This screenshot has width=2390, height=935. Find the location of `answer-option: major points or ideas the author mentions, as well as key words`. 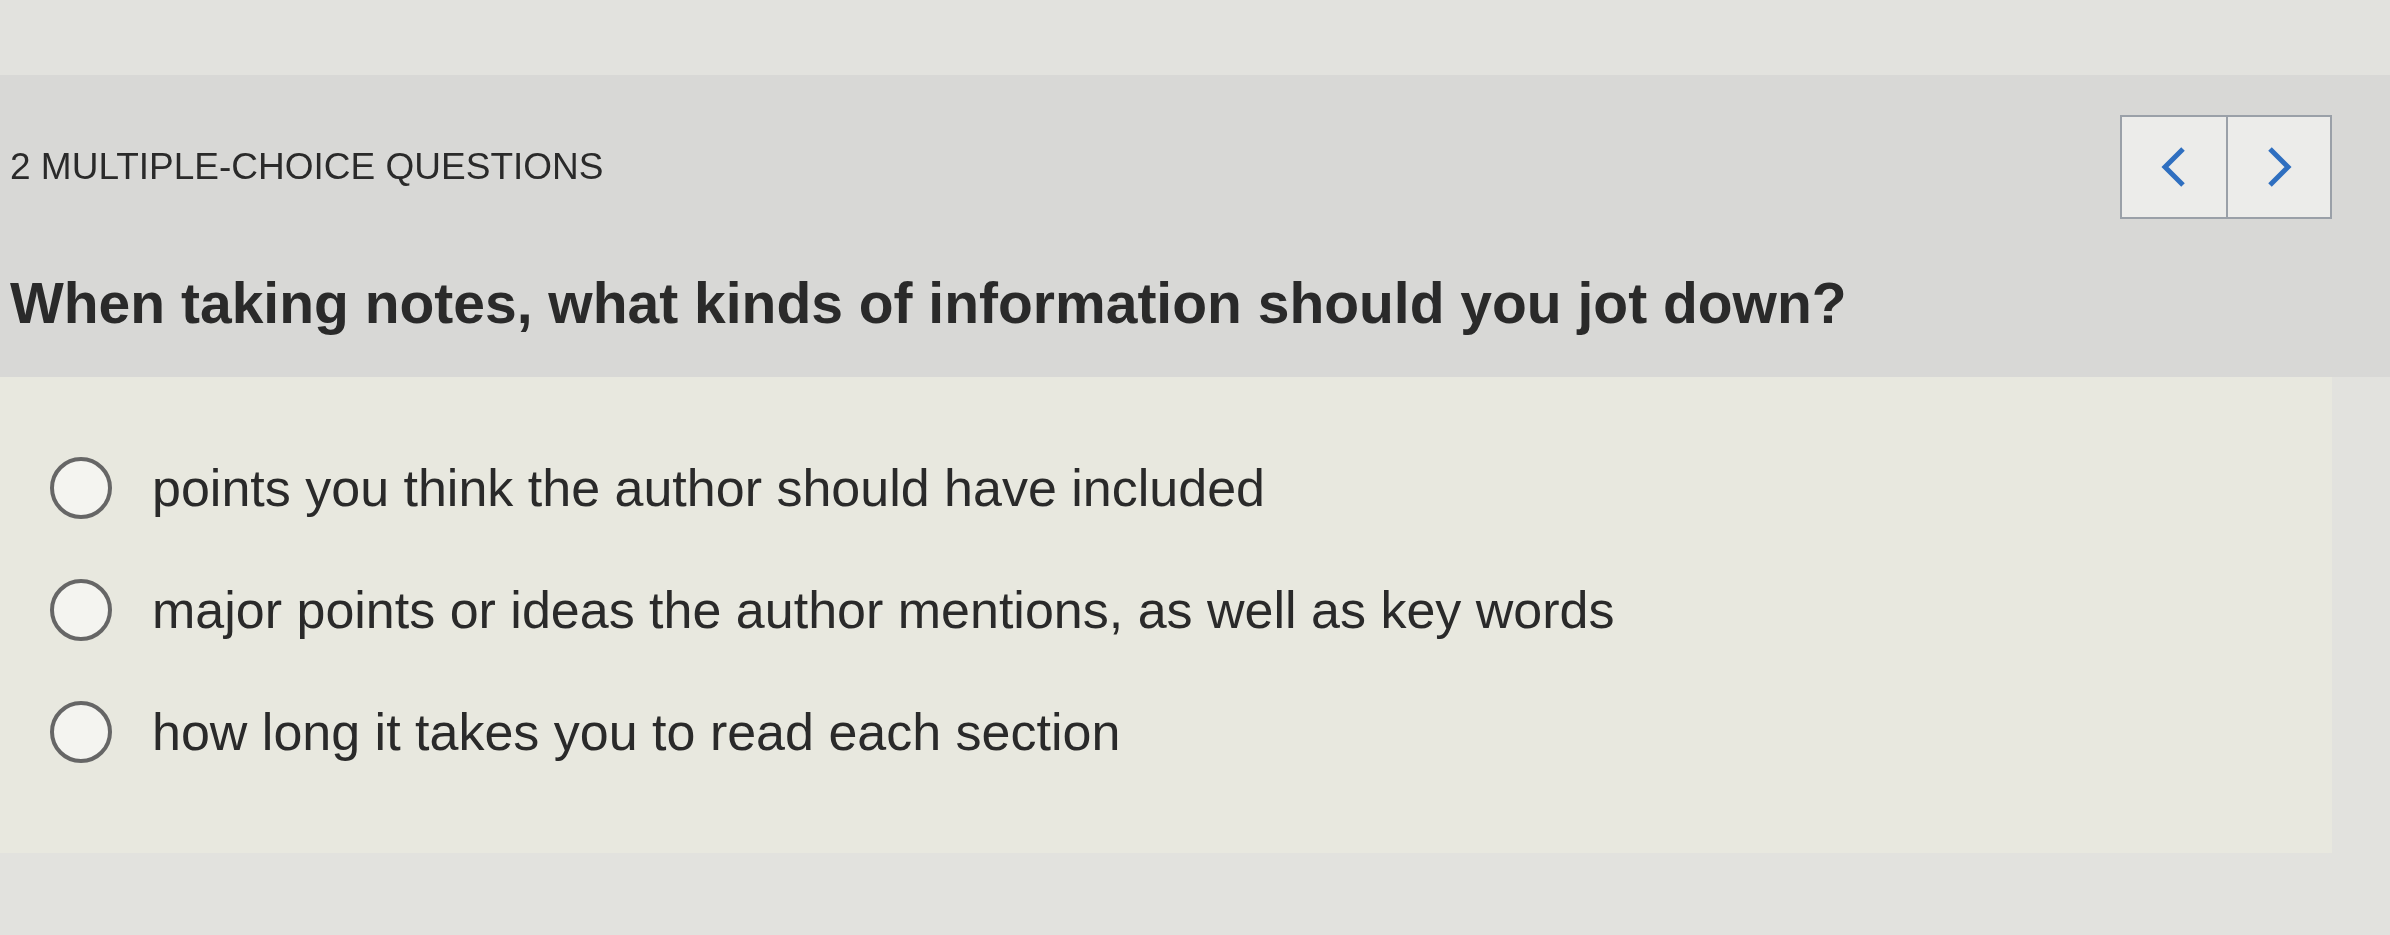

answer-option: major points or ideas the author mentions, as well as key words is located at coordinates (832, 609).